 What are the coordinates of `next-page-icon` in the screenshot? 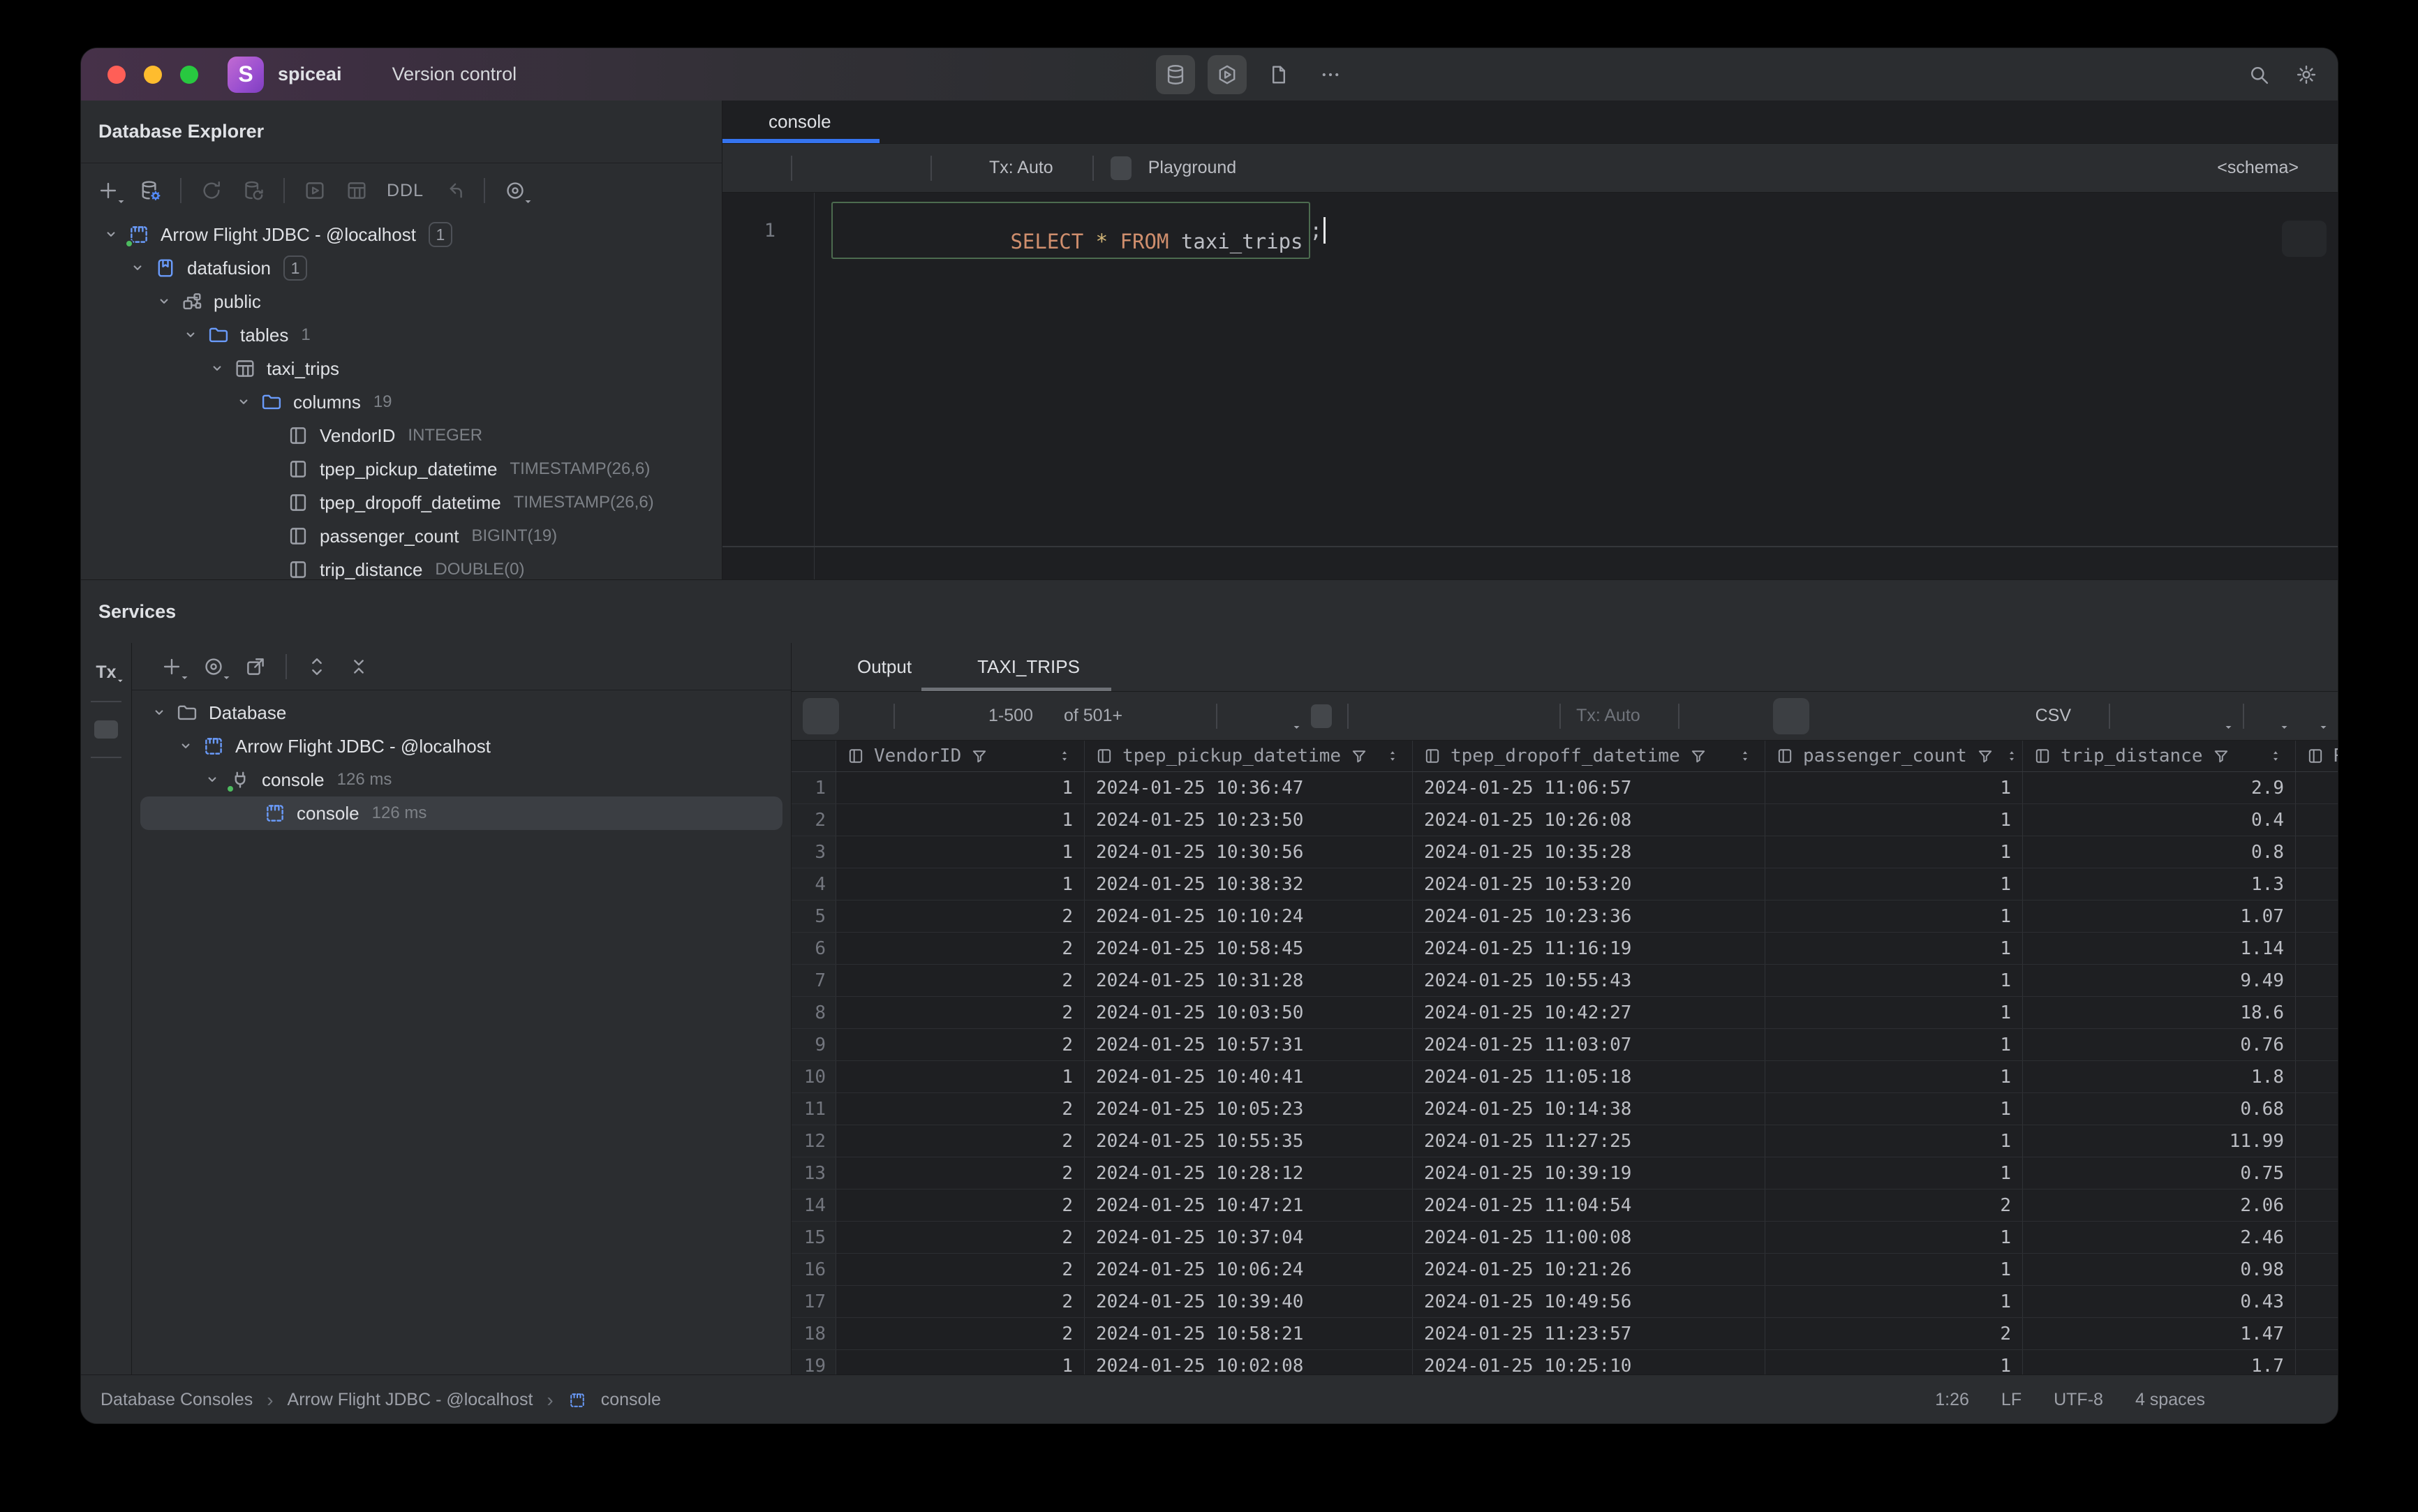 It's located at (1150, 716).